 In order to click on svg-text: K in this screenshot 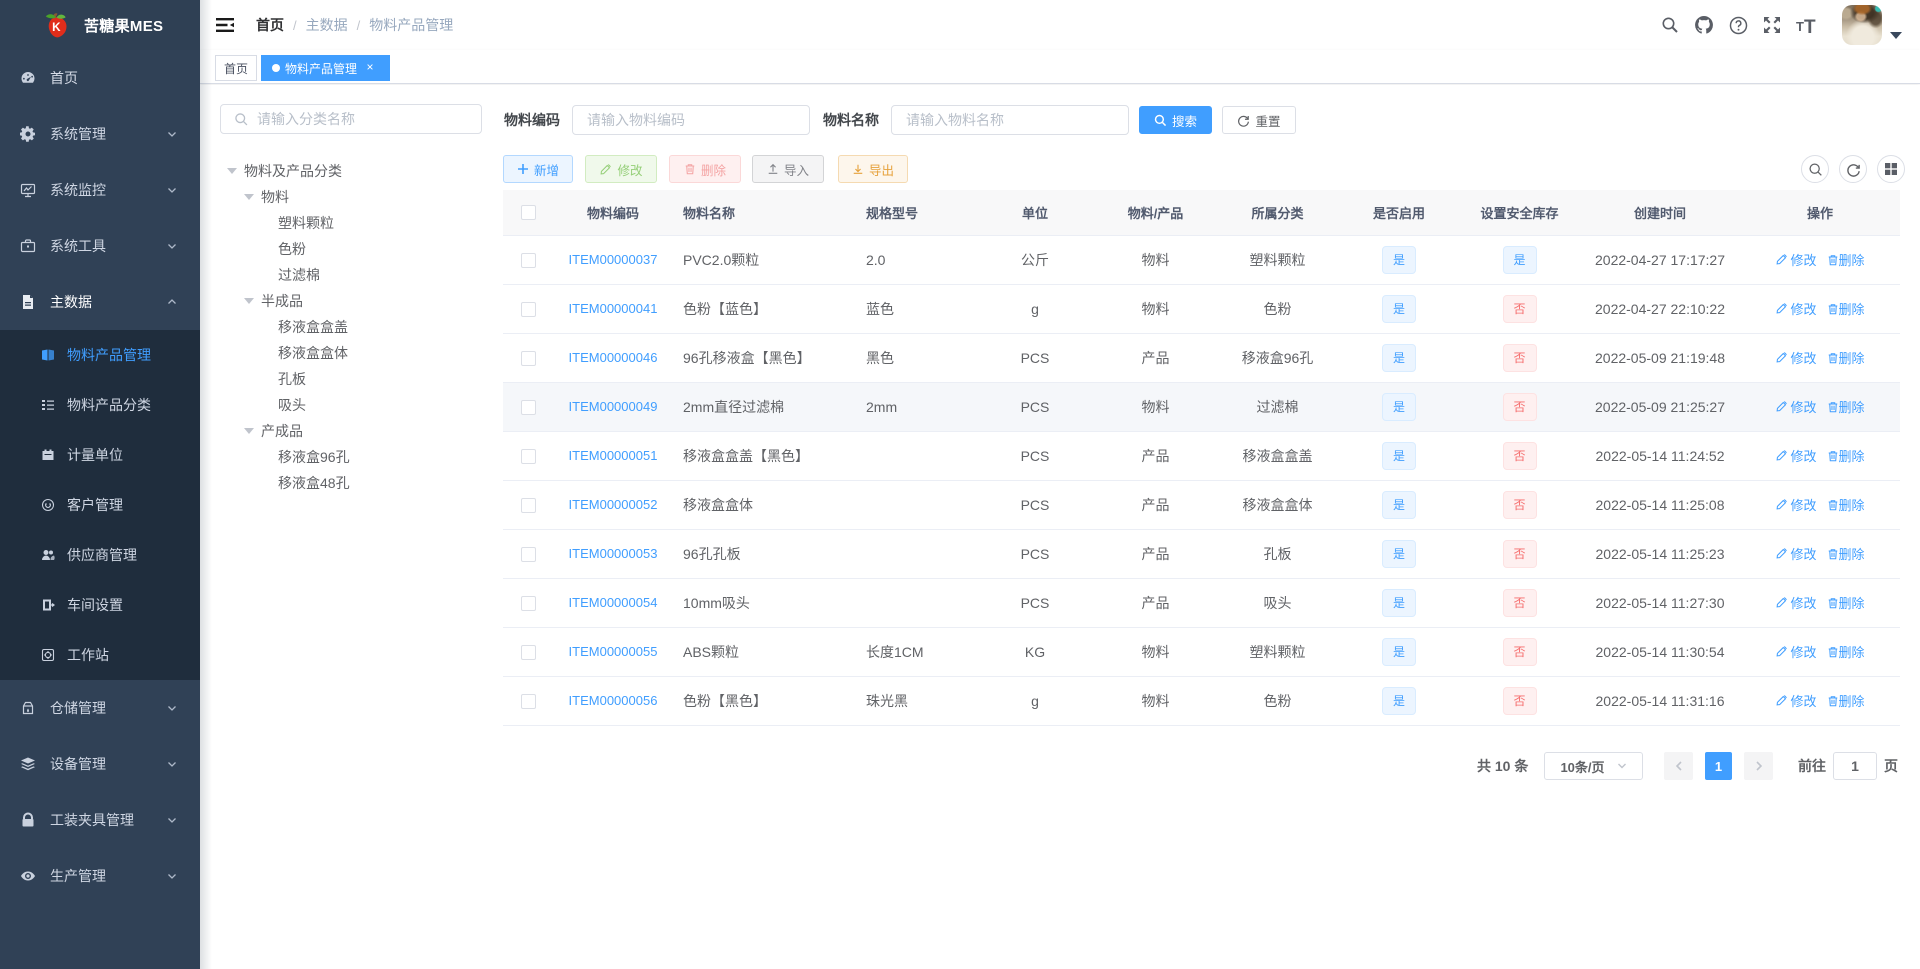, I will do `click(56, 26)`.